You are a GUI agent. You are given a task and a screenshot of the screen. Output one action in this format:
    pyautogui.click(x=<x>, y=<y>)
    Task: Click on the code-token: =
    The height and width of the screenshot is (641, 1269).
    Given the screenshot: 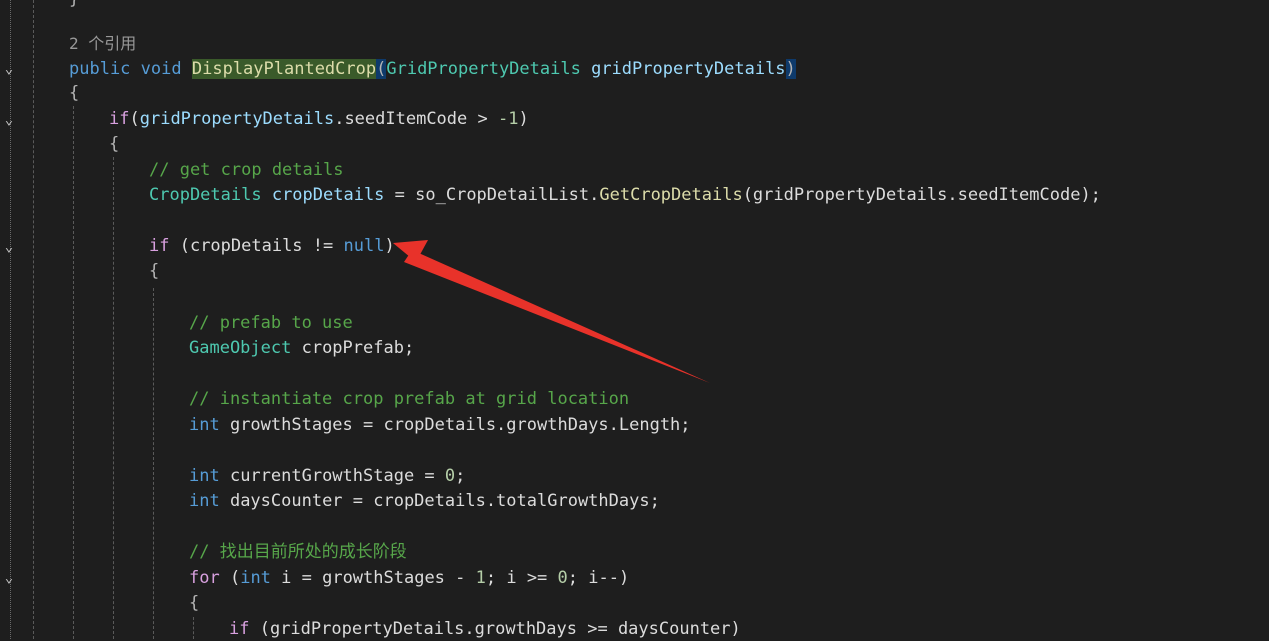 What is the action you would take?
    pyautogui.click(x=400, y=195)
    